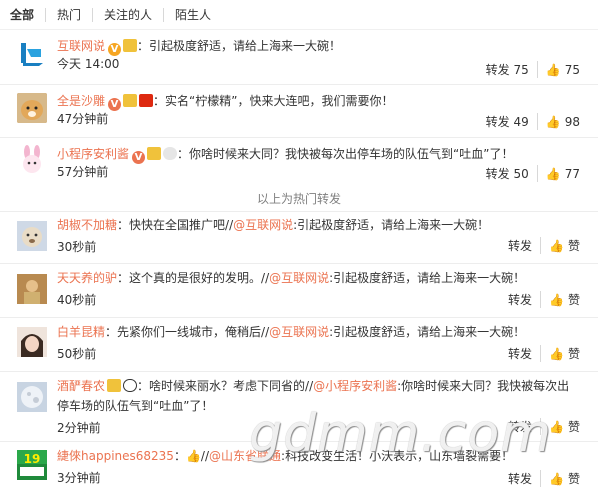 This screenshot has width=598, height=498. What do you see at coordinates (521, 69) in the screenshot?
I see `repost-count: 75` at bounding box center [521, 69].